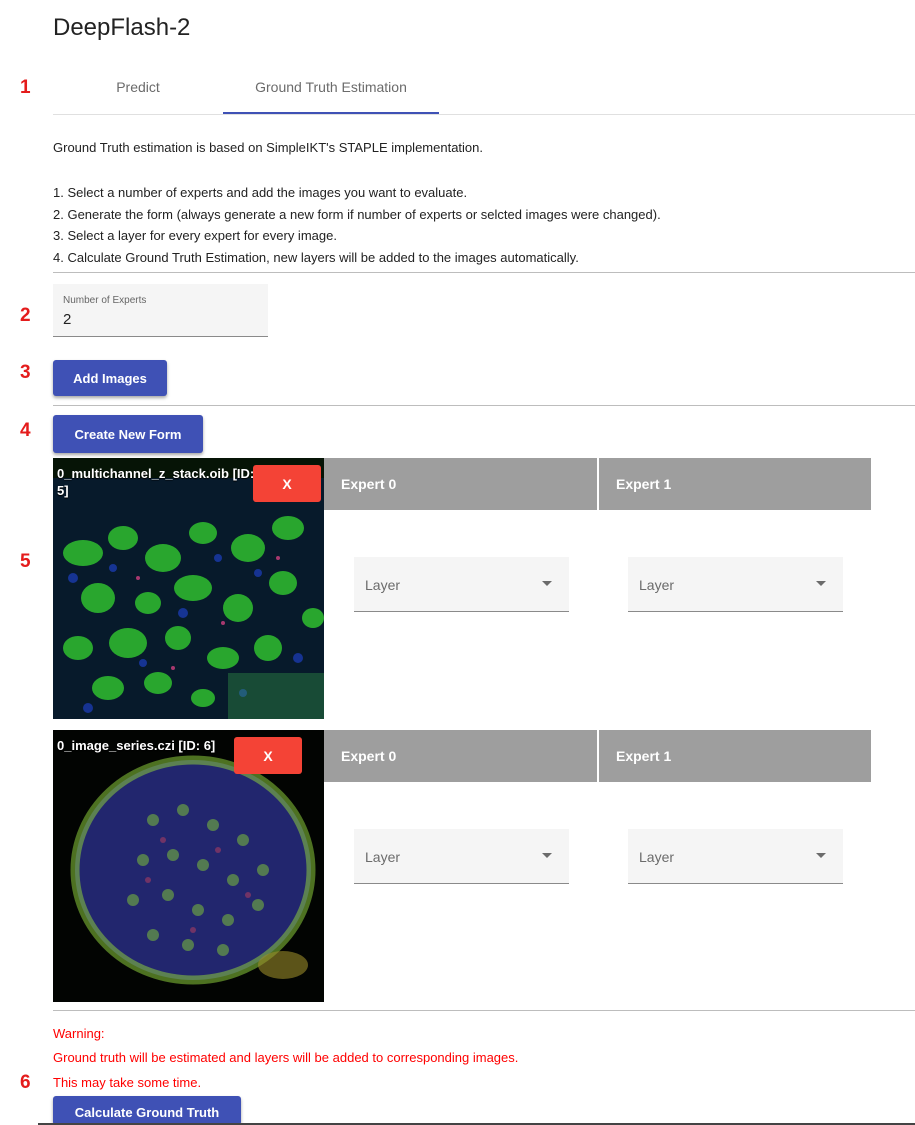 Image resolution: width=915 pixels, height=1125 pixels. What do you see at coordinates (25, 430) in the screenshot?
I see `annotation-marker-4: 4` at bounding box center [25, 430].